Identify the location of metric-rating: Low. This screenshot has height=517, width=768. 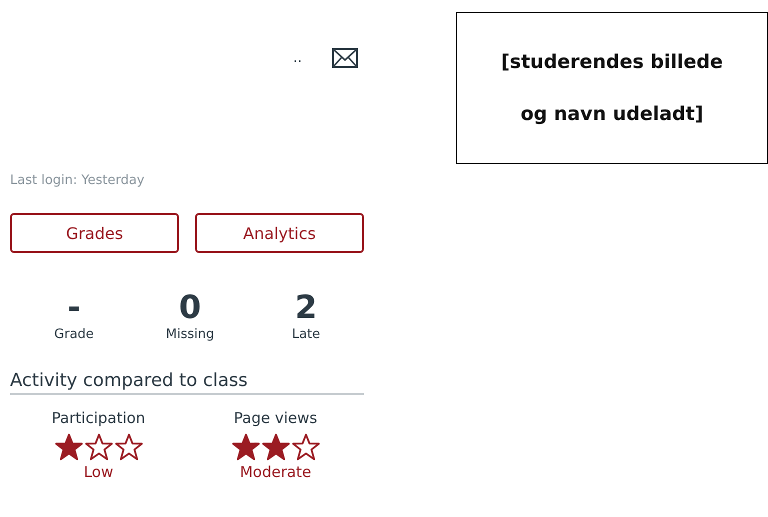
(99, 472).